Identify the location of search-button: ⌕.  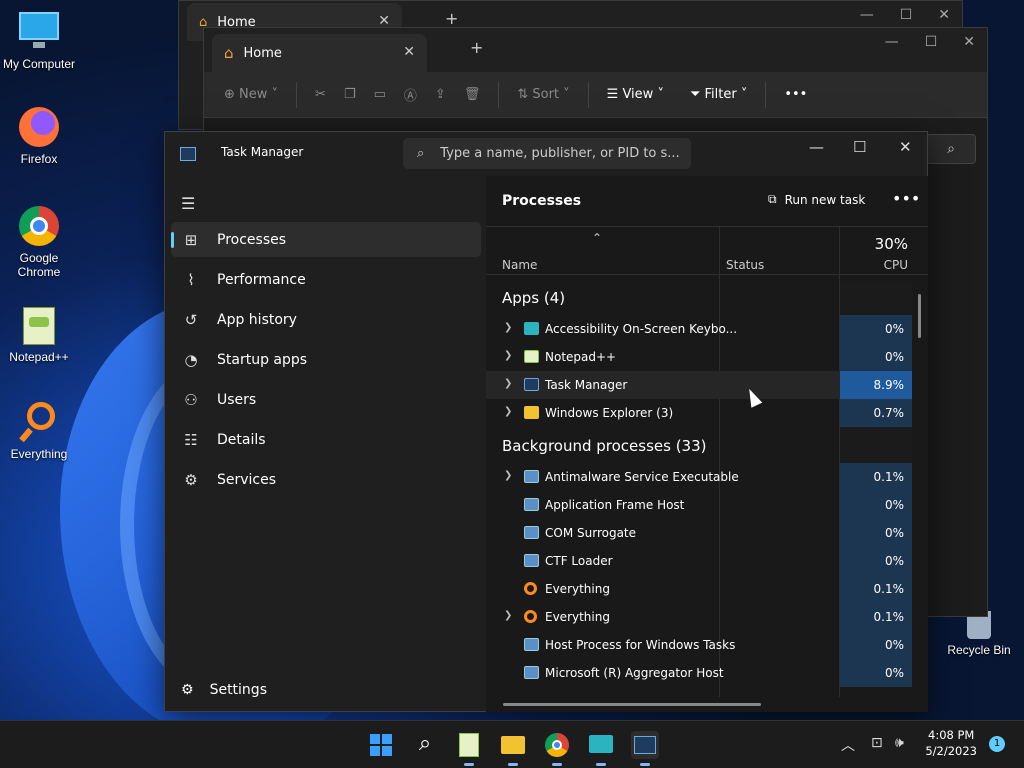
(425, 745).